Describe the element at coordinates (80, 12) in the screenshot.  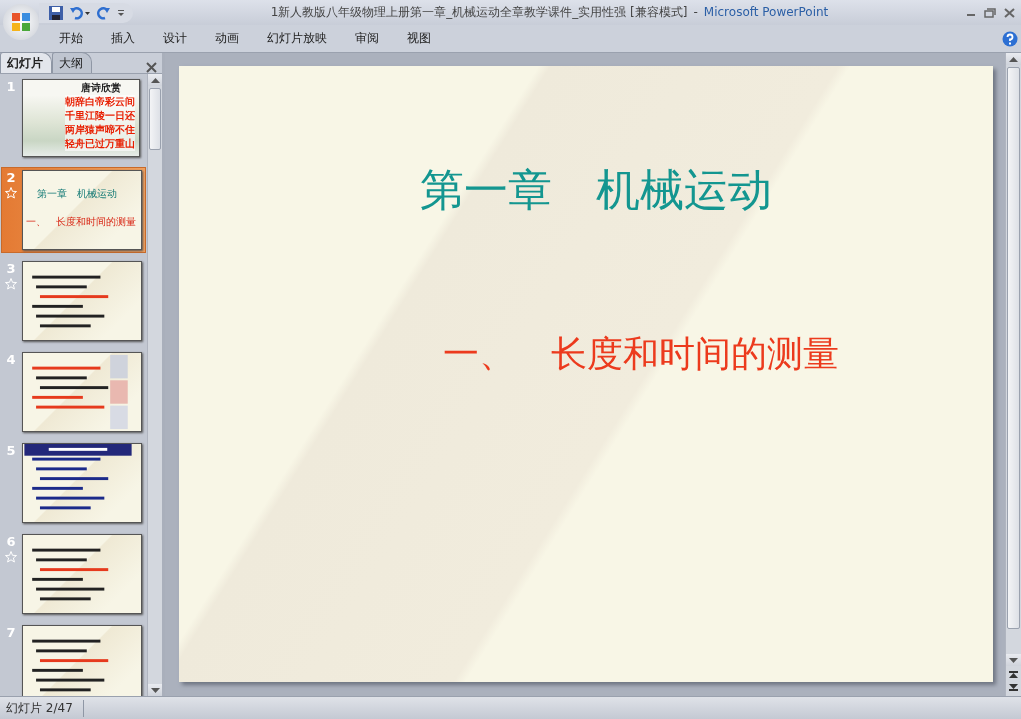
I see `undo-icon` at that location.